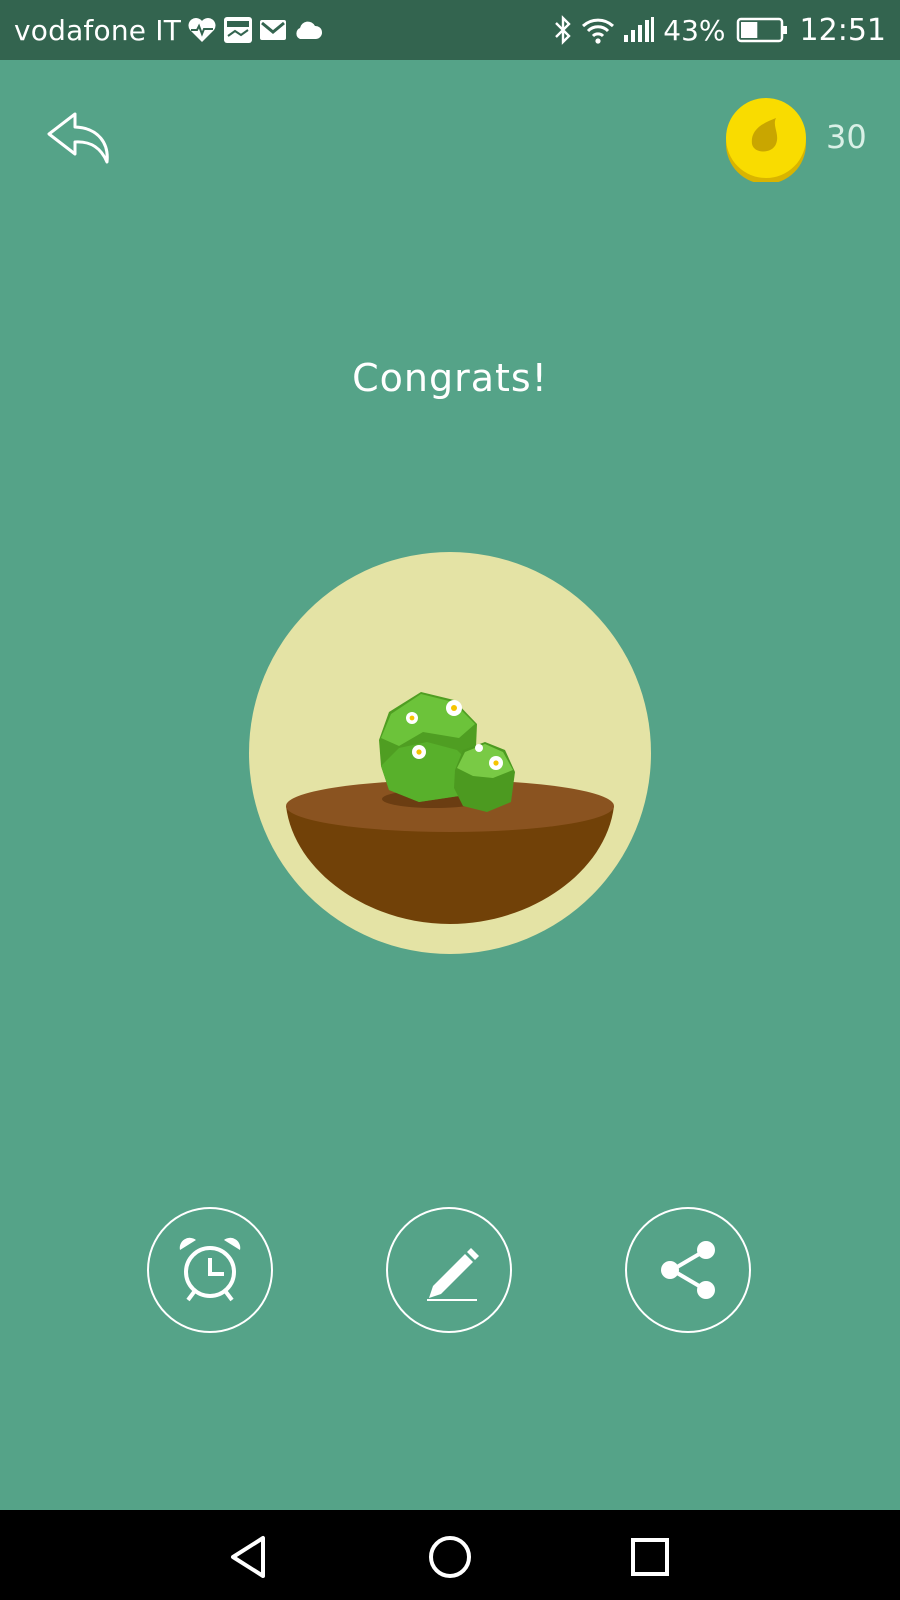 The height and width of the screenshot is (1600, 900). I want to click on alarm-clock-icon, so click(210, 1269).